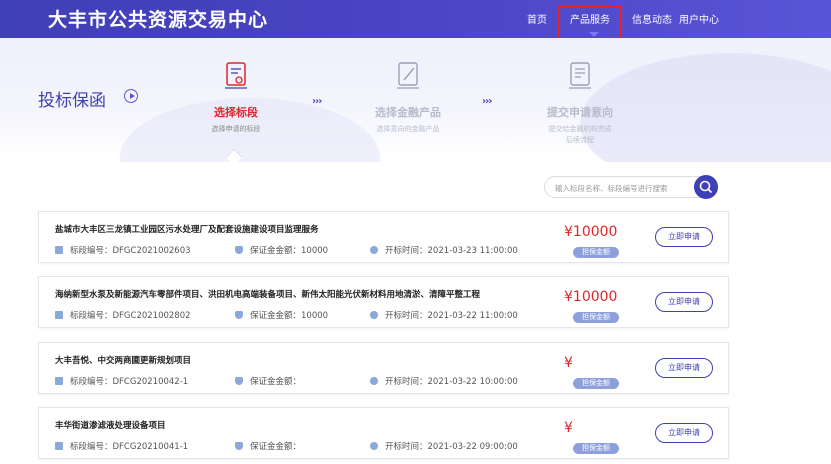  Describe the element at coordinates (451, 316) in the screenshot. I see `item-open-time-text: 开标时间：2021-03-22 11:00:00` at that location.